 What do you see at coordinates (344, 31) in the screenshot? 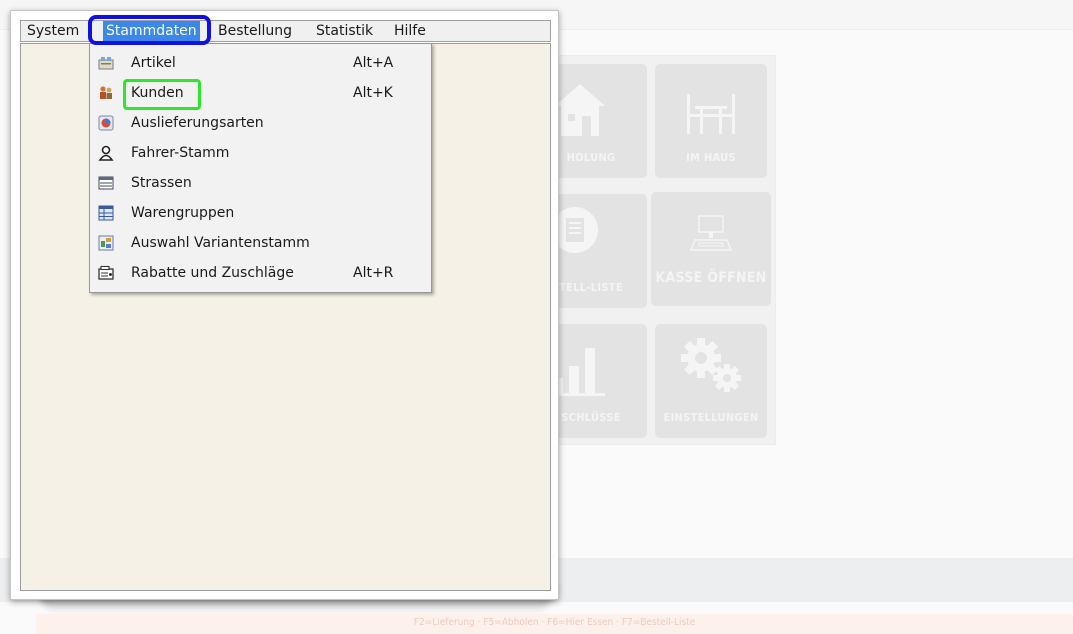
I see `menu-statistik: Statistik` at bounding box center [344, 31].